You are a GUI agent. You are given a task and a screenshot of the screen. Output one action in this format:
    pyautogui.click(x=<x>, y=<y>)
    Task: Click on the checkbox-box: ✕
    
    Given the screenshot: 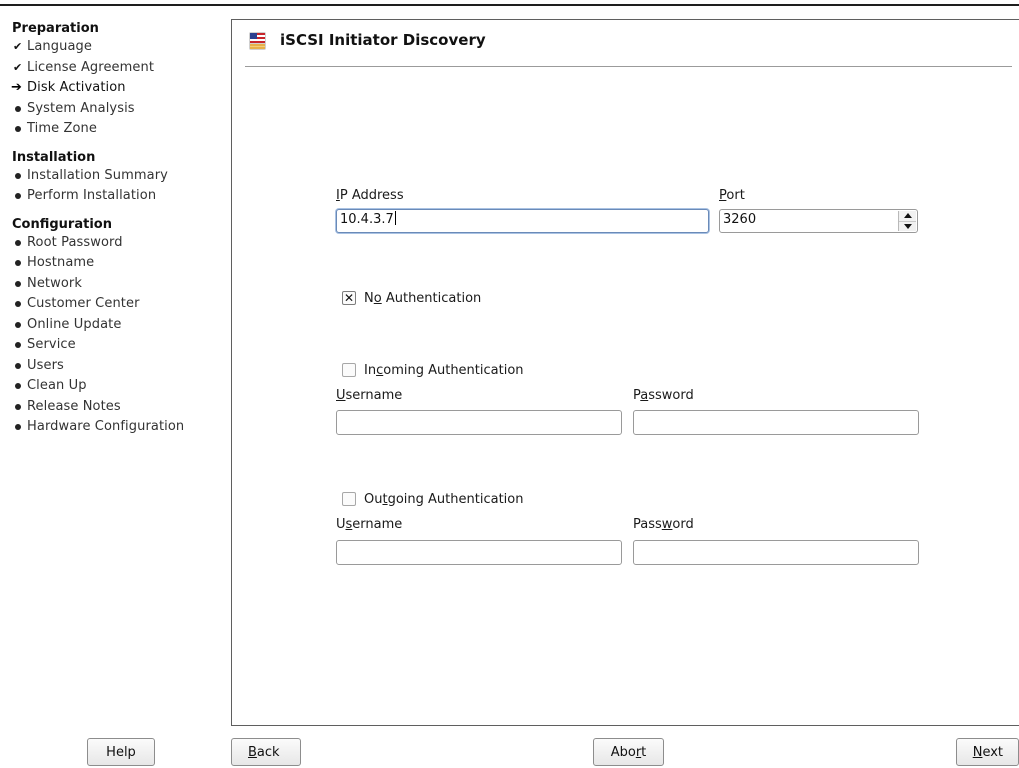 What is the action you would take?
    pyautogui.click(x=349, y=298)
    